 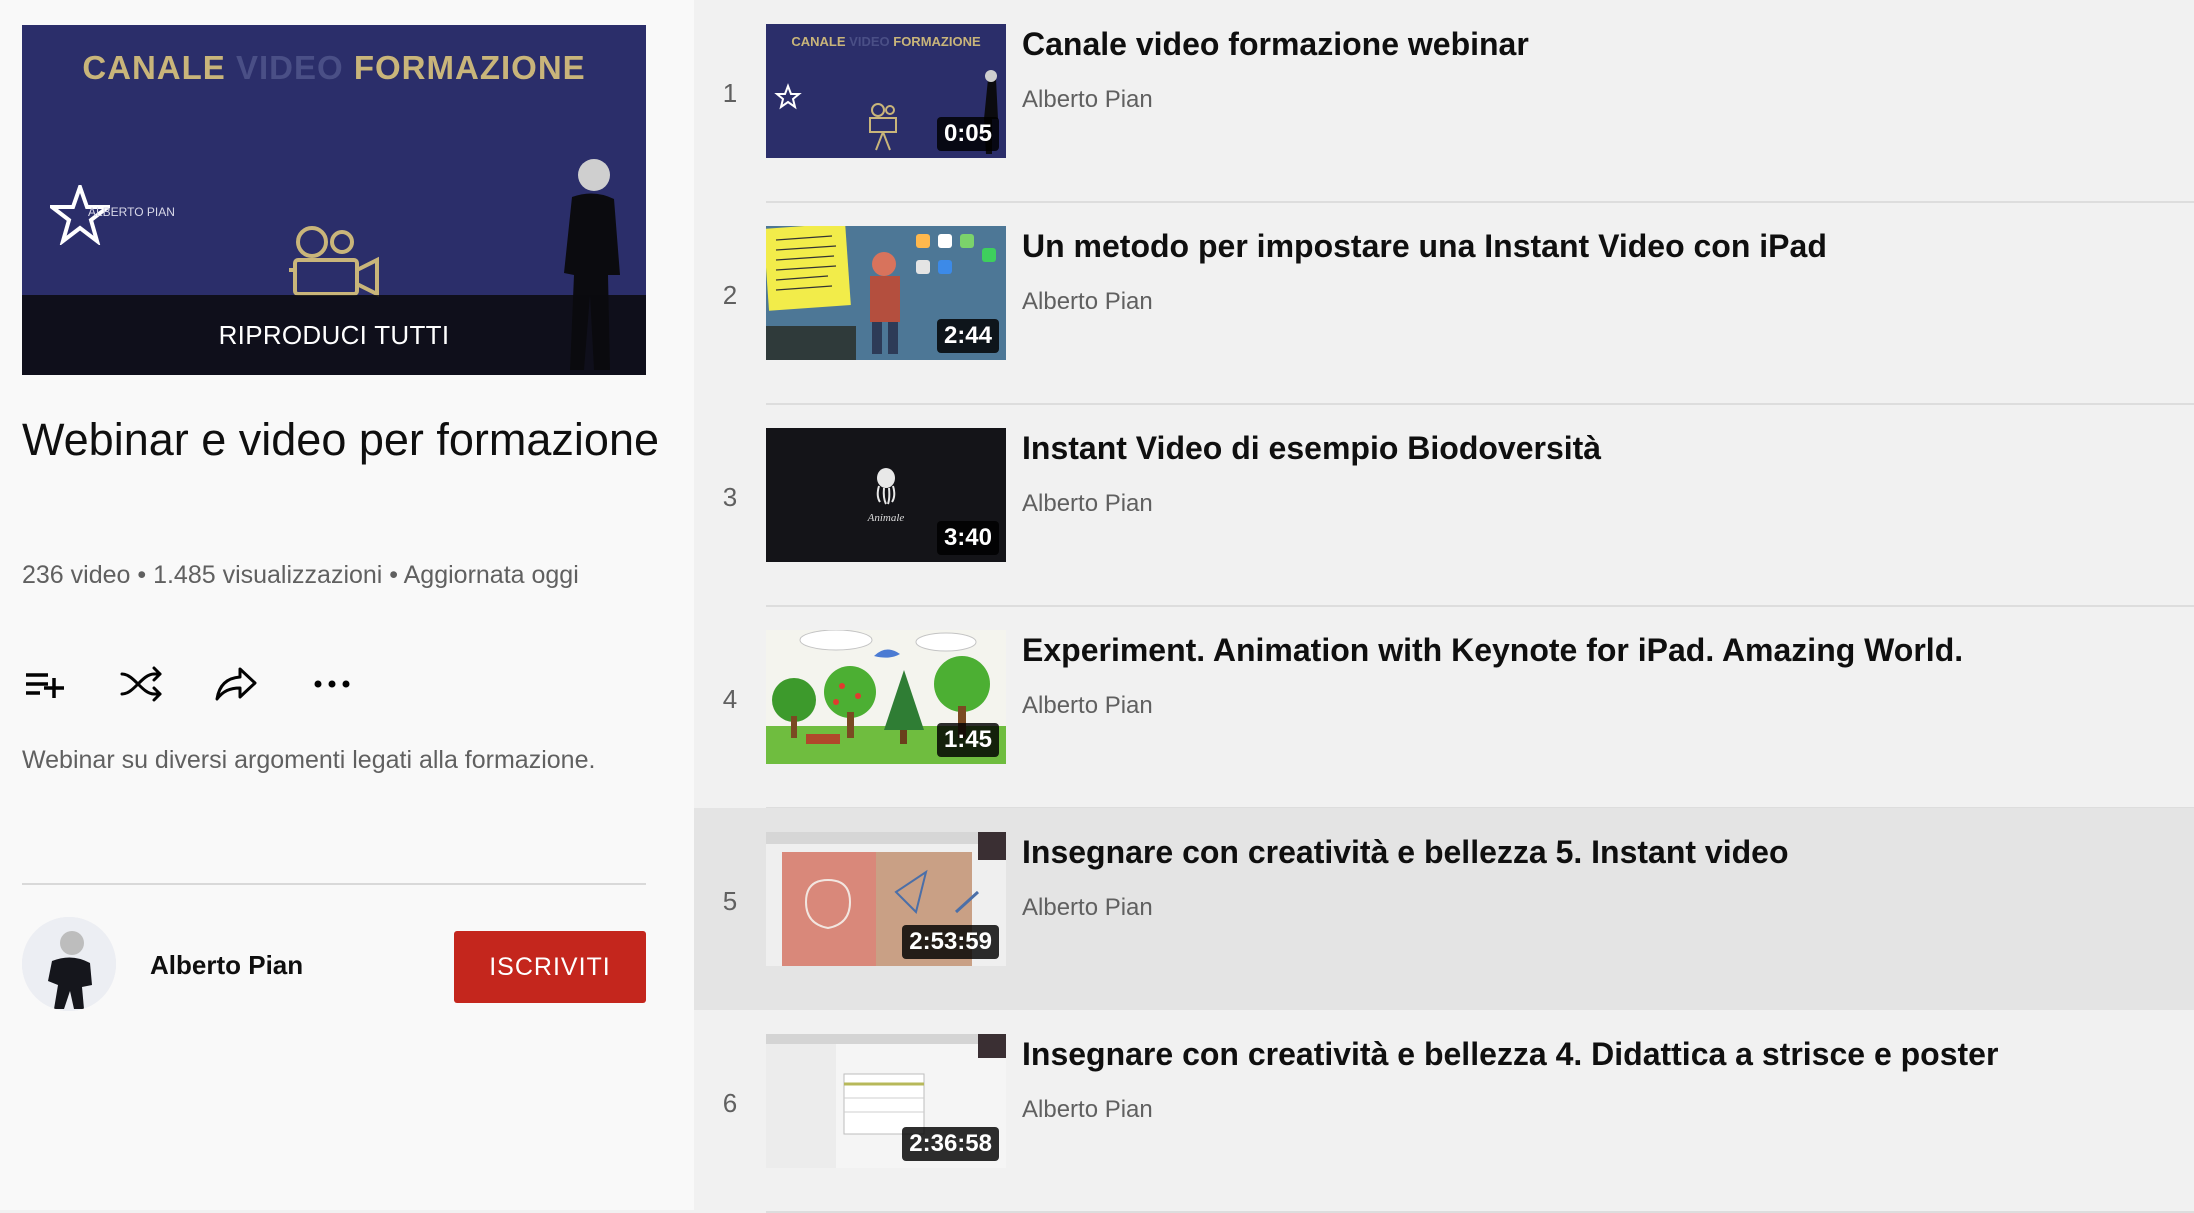 I want to click on more-horiz-icon, so click(x=332, y=684).